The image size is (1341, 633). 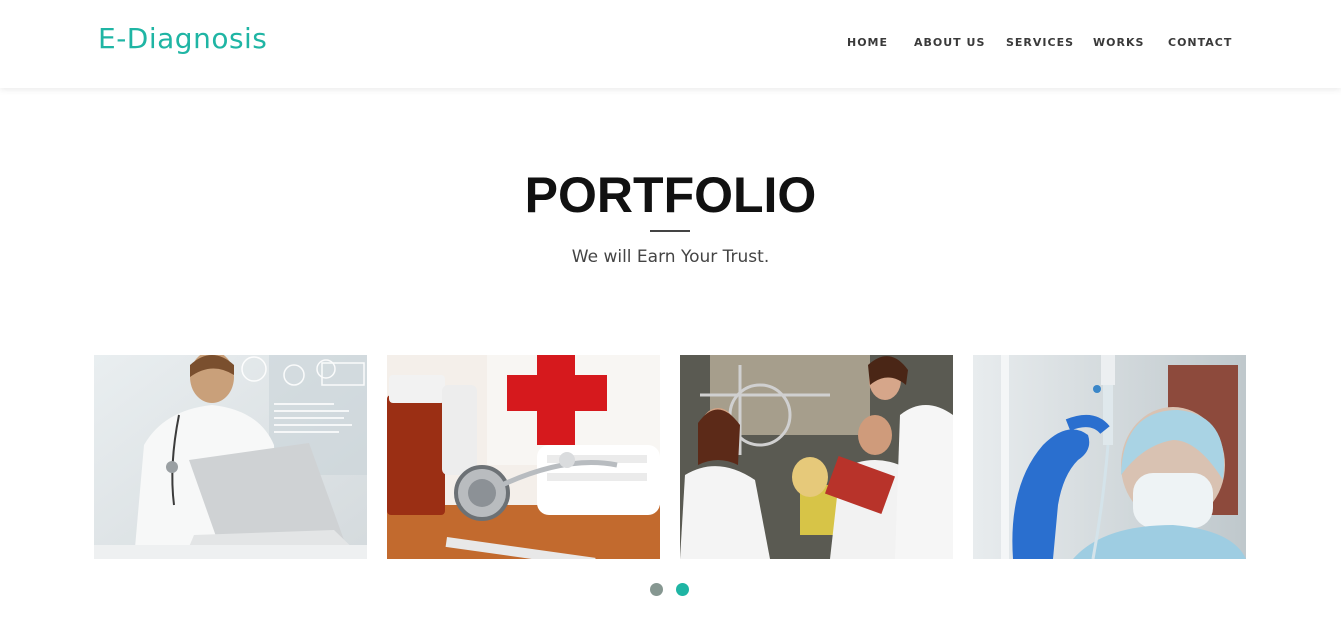 What do you see at coordinates (670, 231) in the screenshot?
I see `title-divider` at bounding box center [670, 231].